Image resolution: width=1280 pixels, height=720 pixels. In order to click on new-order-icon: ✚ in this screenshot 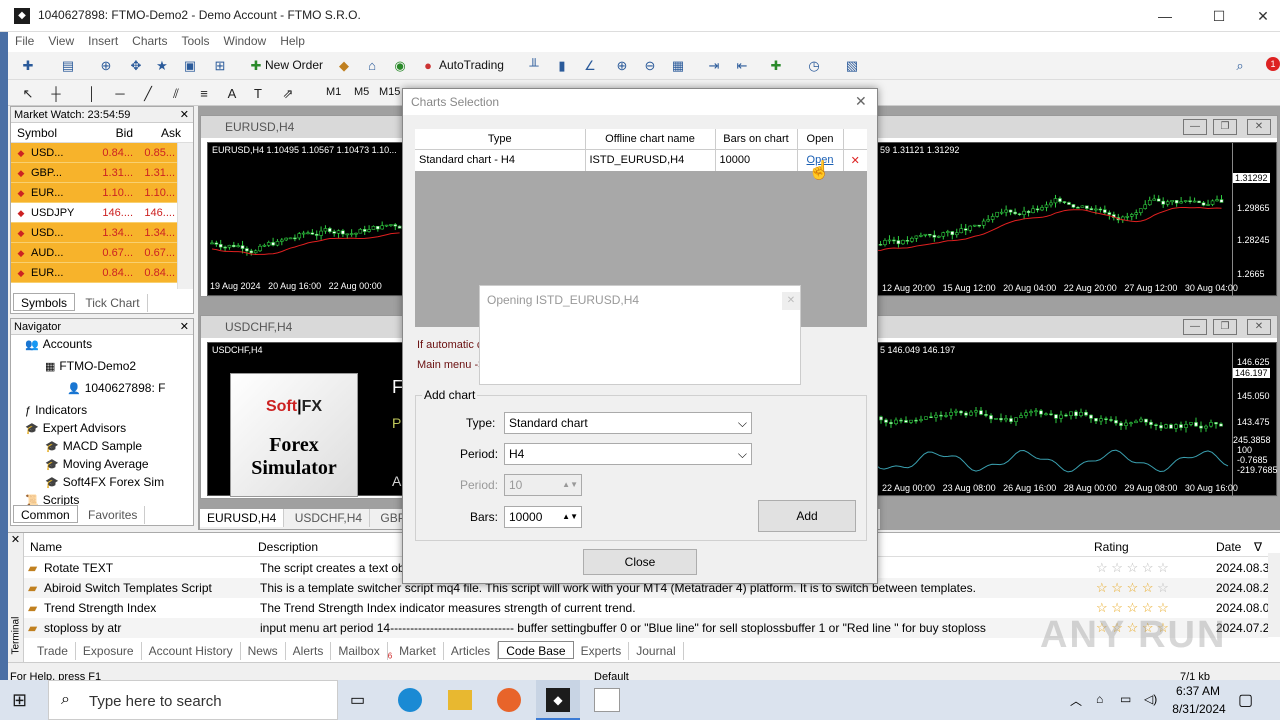, I will do `click(256, 66)`.